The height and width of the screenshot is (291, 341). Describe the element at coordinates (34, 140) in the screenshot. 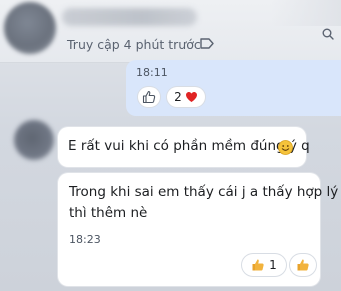

I see `sender-avatar` at that location.